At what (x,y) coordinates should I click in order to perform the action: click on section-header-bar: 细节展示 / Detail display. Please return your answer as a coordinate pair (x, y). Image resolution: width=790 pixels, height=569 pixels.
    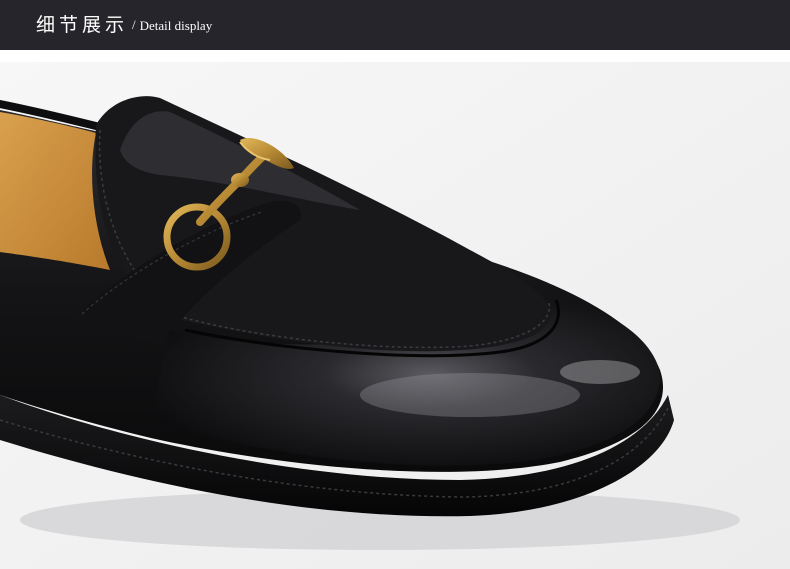
    Looking at the image, I should click on (395, 25).